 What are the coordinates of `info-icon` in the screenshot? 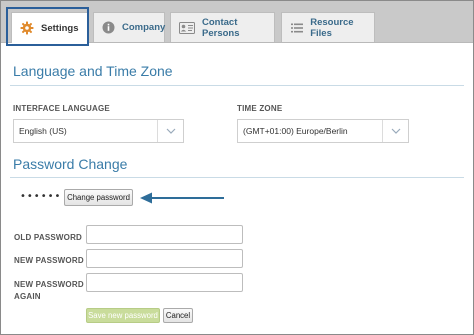 It's located at (108, 28).